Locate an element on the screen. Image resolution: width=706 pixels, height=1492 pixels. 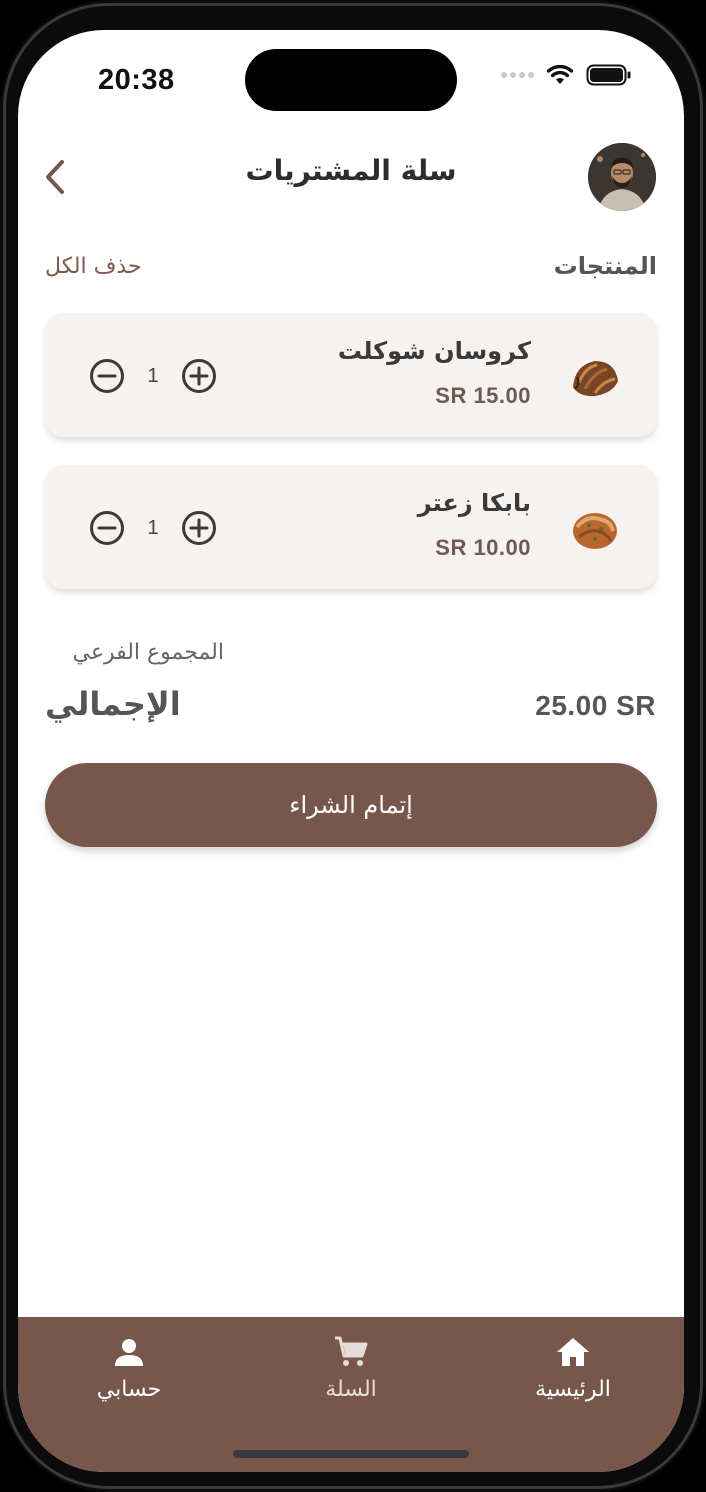
bottom-tab-bar: حسابي السلة الرئيسية is located at coordinates (351, 1394).